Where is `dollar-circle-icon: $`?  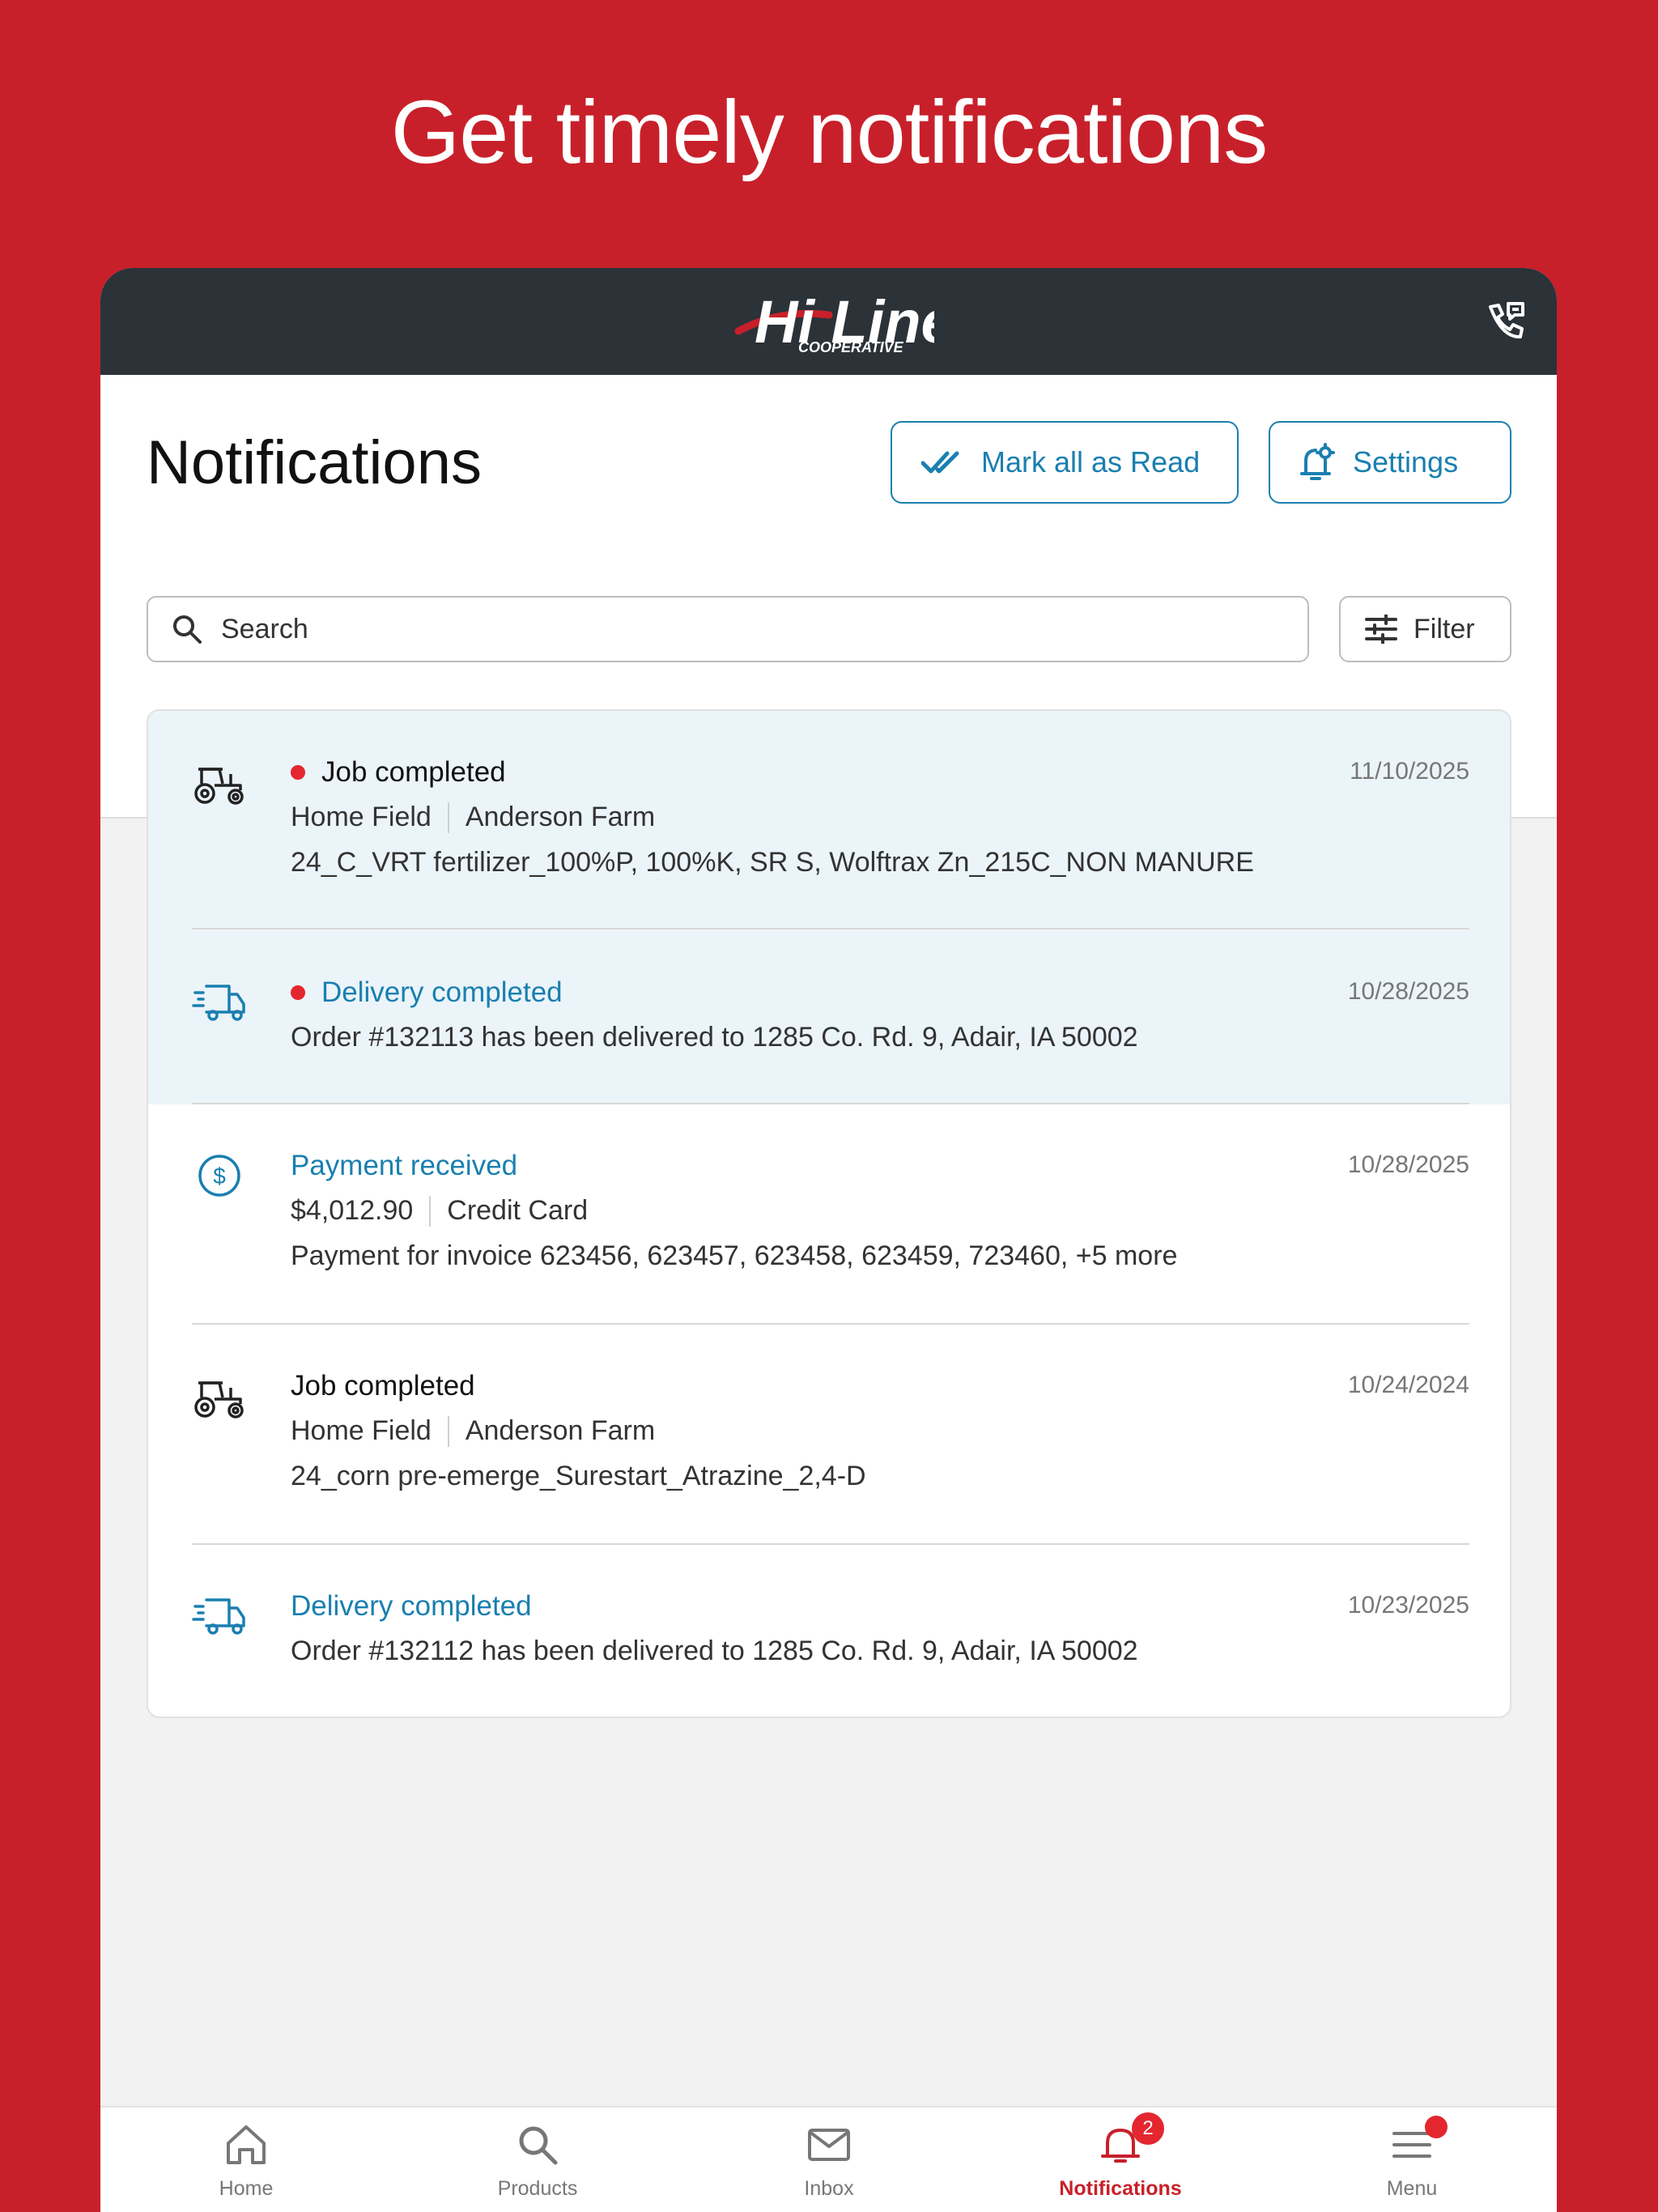 dollar-circle-icon: $ is located at coordinates (219, 1176).